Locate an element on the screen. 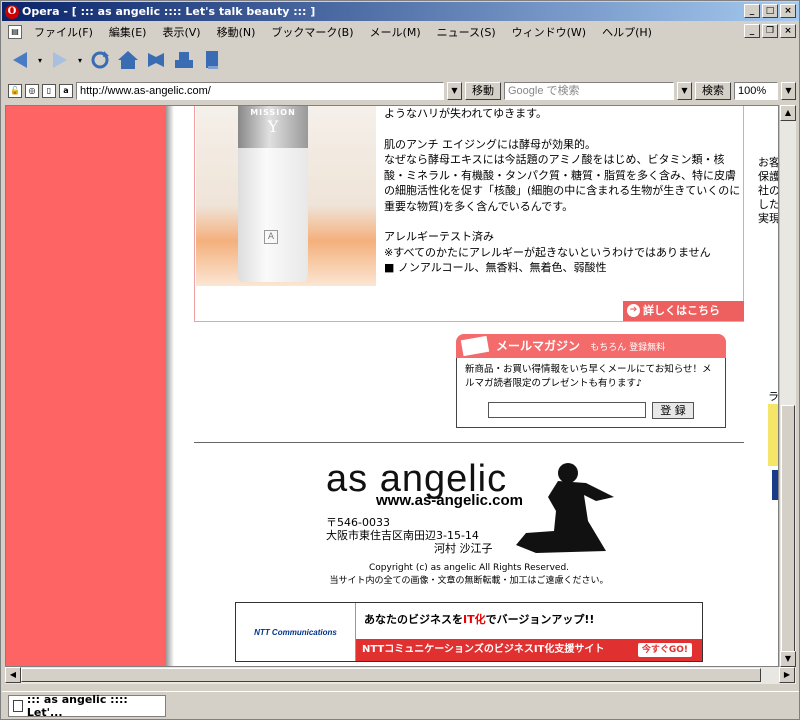 The width and height of the screenshot is (800, 720). banner-red-strip: NTTコミュニケーションズのビジネスIT化支援サイト 今すぐGO! is located at coordinates (529, 650).